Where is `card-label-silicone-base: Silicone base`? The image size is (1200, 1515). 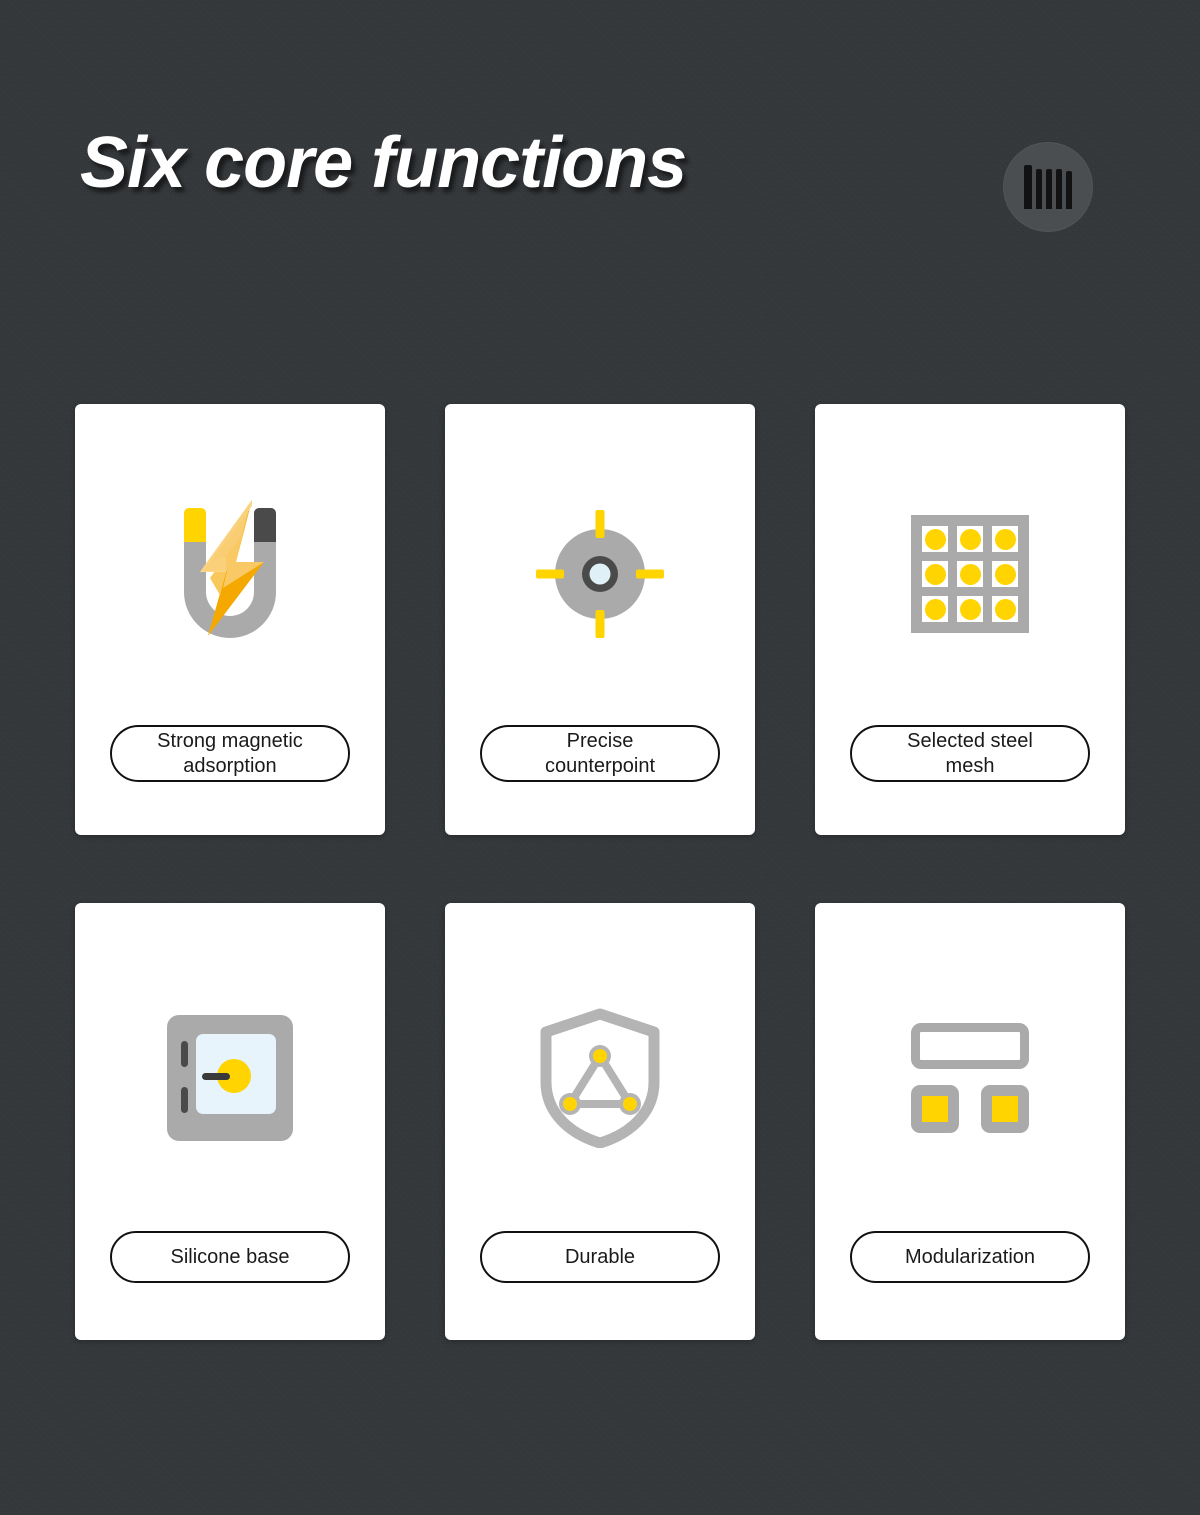
card-label-silicone-base: Silicone base is located at coordinates (230, 1257).